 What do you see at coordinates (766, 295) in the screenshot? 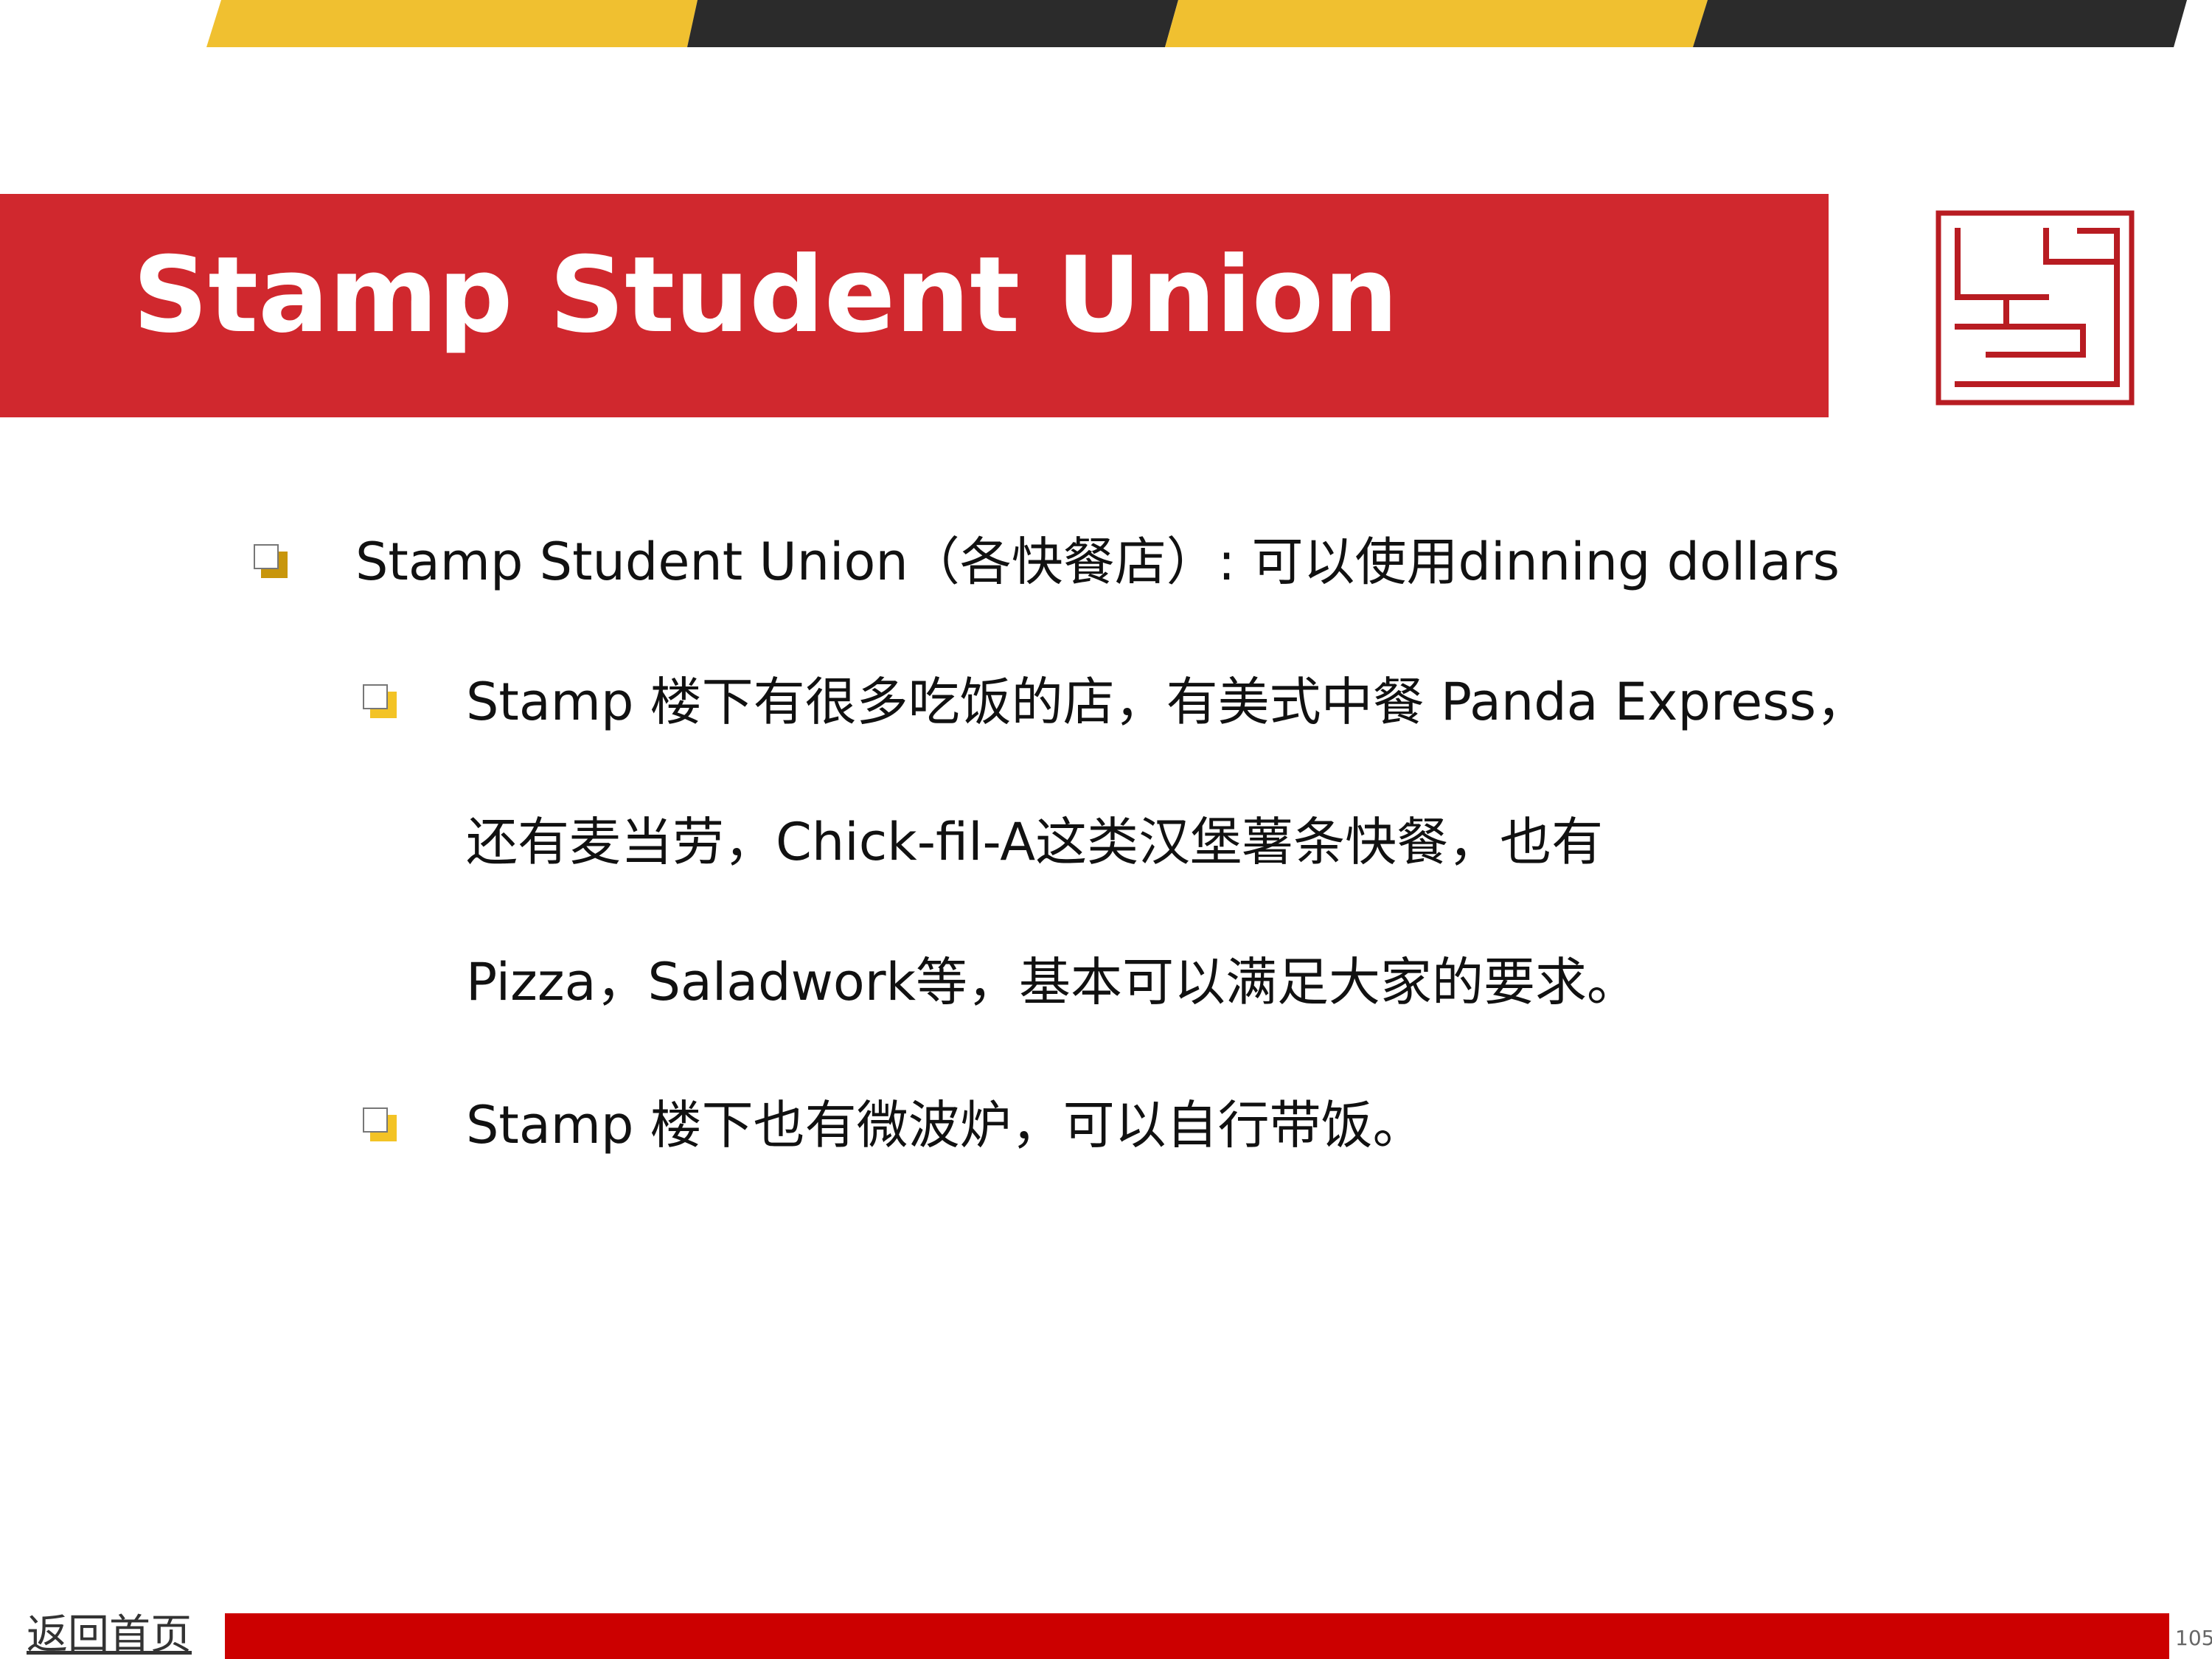
I see `slide-title: Stamp Student Union` at bounding box center [766, 295].